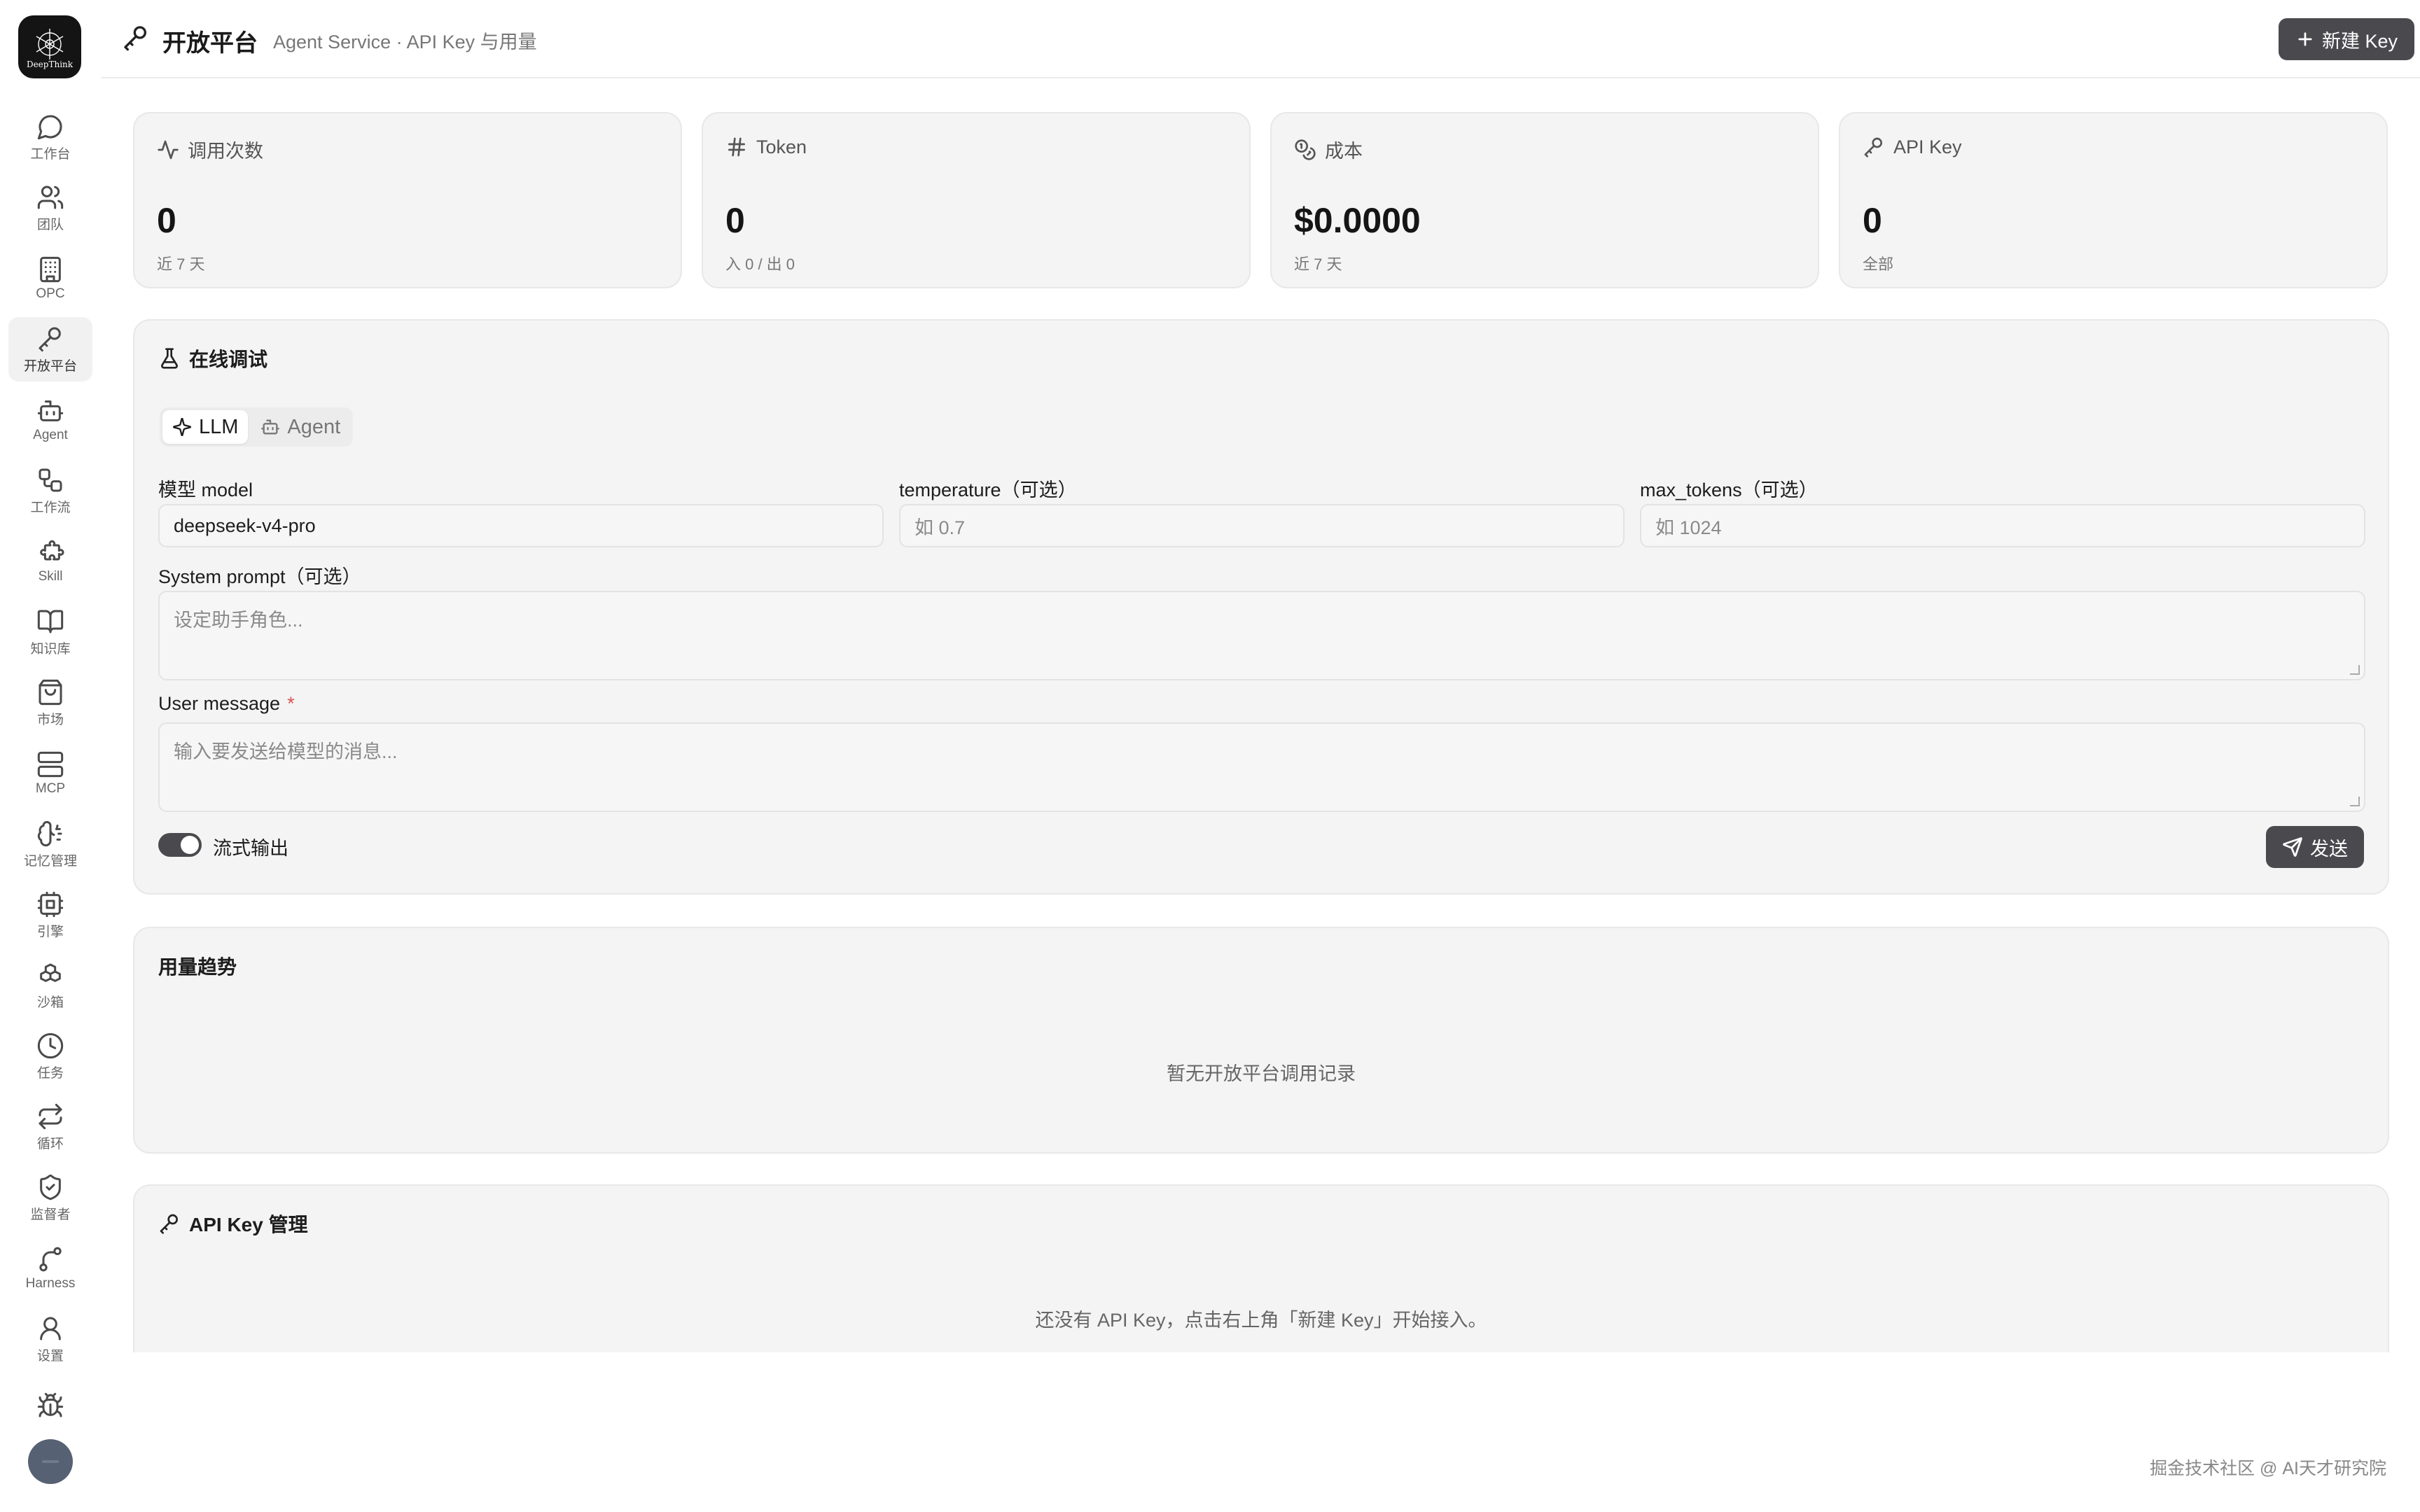 The image size is (2420, 1512). Describe the element at coordinates (49, 833) in the screenshot. I see `brain-icon` at that location.